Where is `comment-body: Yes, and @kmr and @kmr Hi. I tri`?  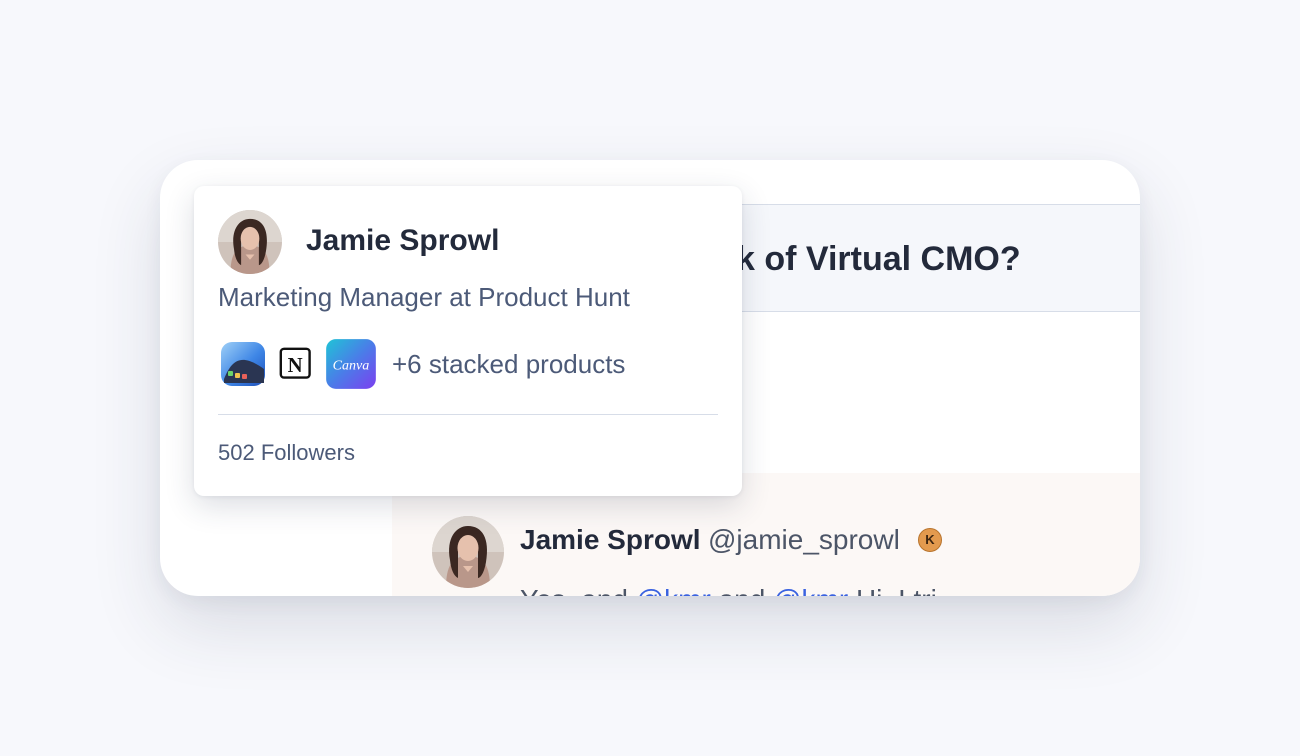
comment-body: Yes, and @kmr and @kmr Hi. I tri is located at coordinates (728, 590).